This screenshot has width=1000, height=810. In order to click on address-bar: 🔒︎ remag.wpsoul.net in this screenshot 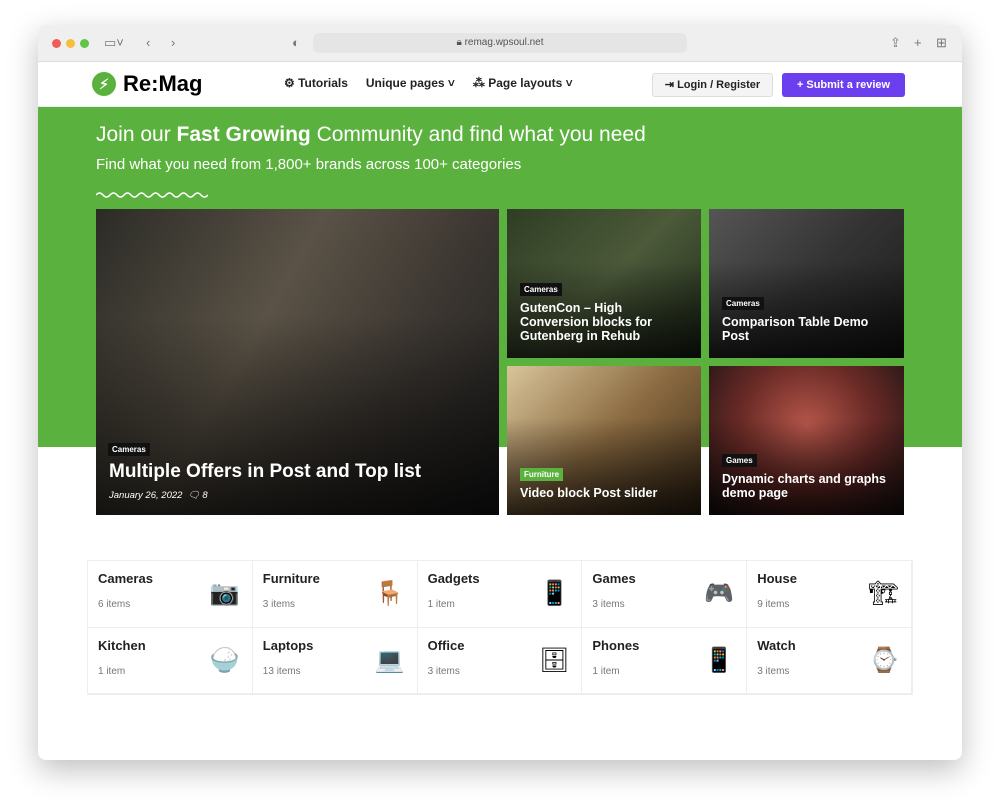, I will do `click(500, 43)`.